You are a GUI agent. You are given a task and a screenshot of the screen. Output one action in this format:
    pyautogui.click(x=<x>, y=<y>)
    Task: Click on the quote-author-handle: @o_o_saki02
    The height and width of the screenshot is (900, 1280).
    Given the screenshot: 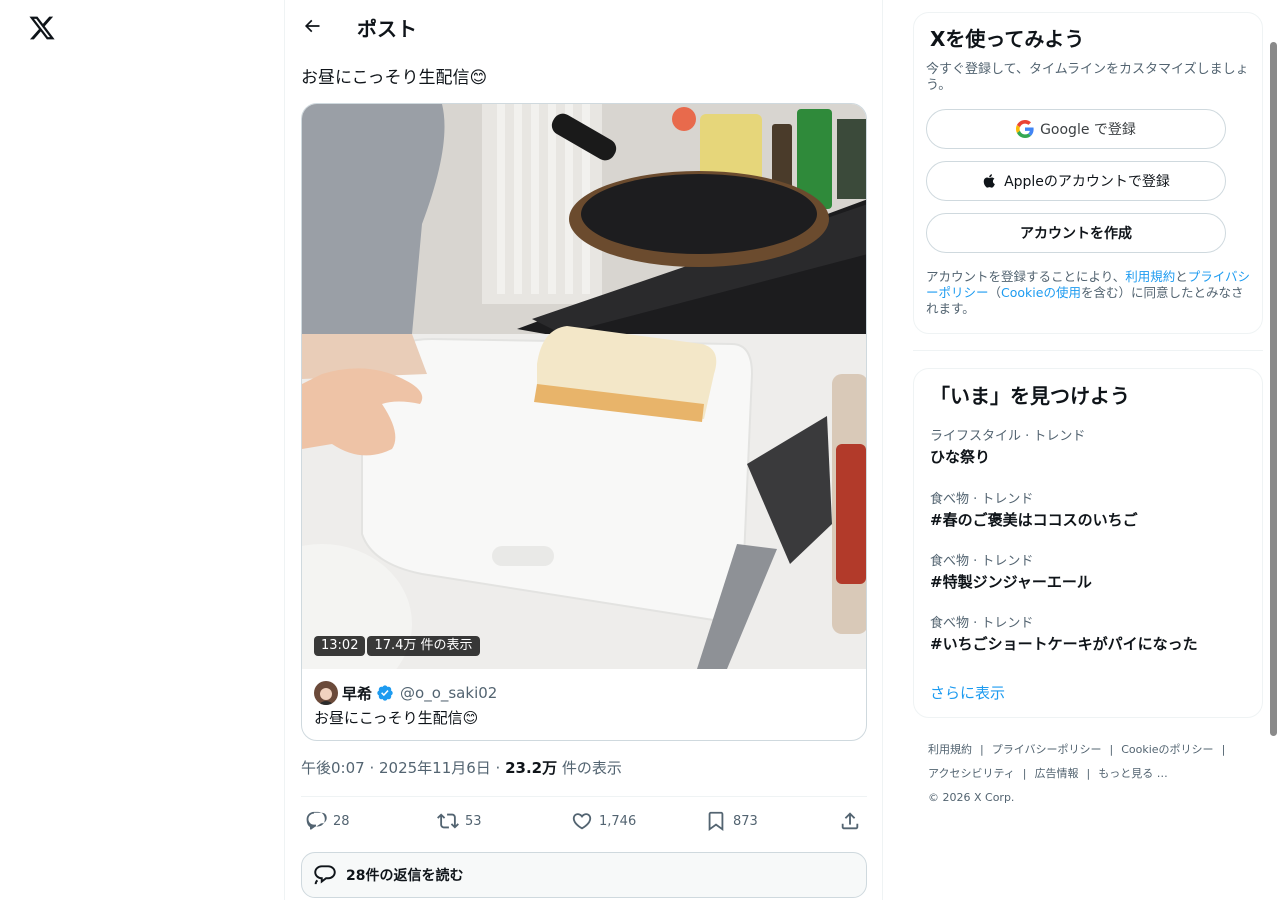 What is the action you would take?
    pyautogui.click(x=448, y=693)
    